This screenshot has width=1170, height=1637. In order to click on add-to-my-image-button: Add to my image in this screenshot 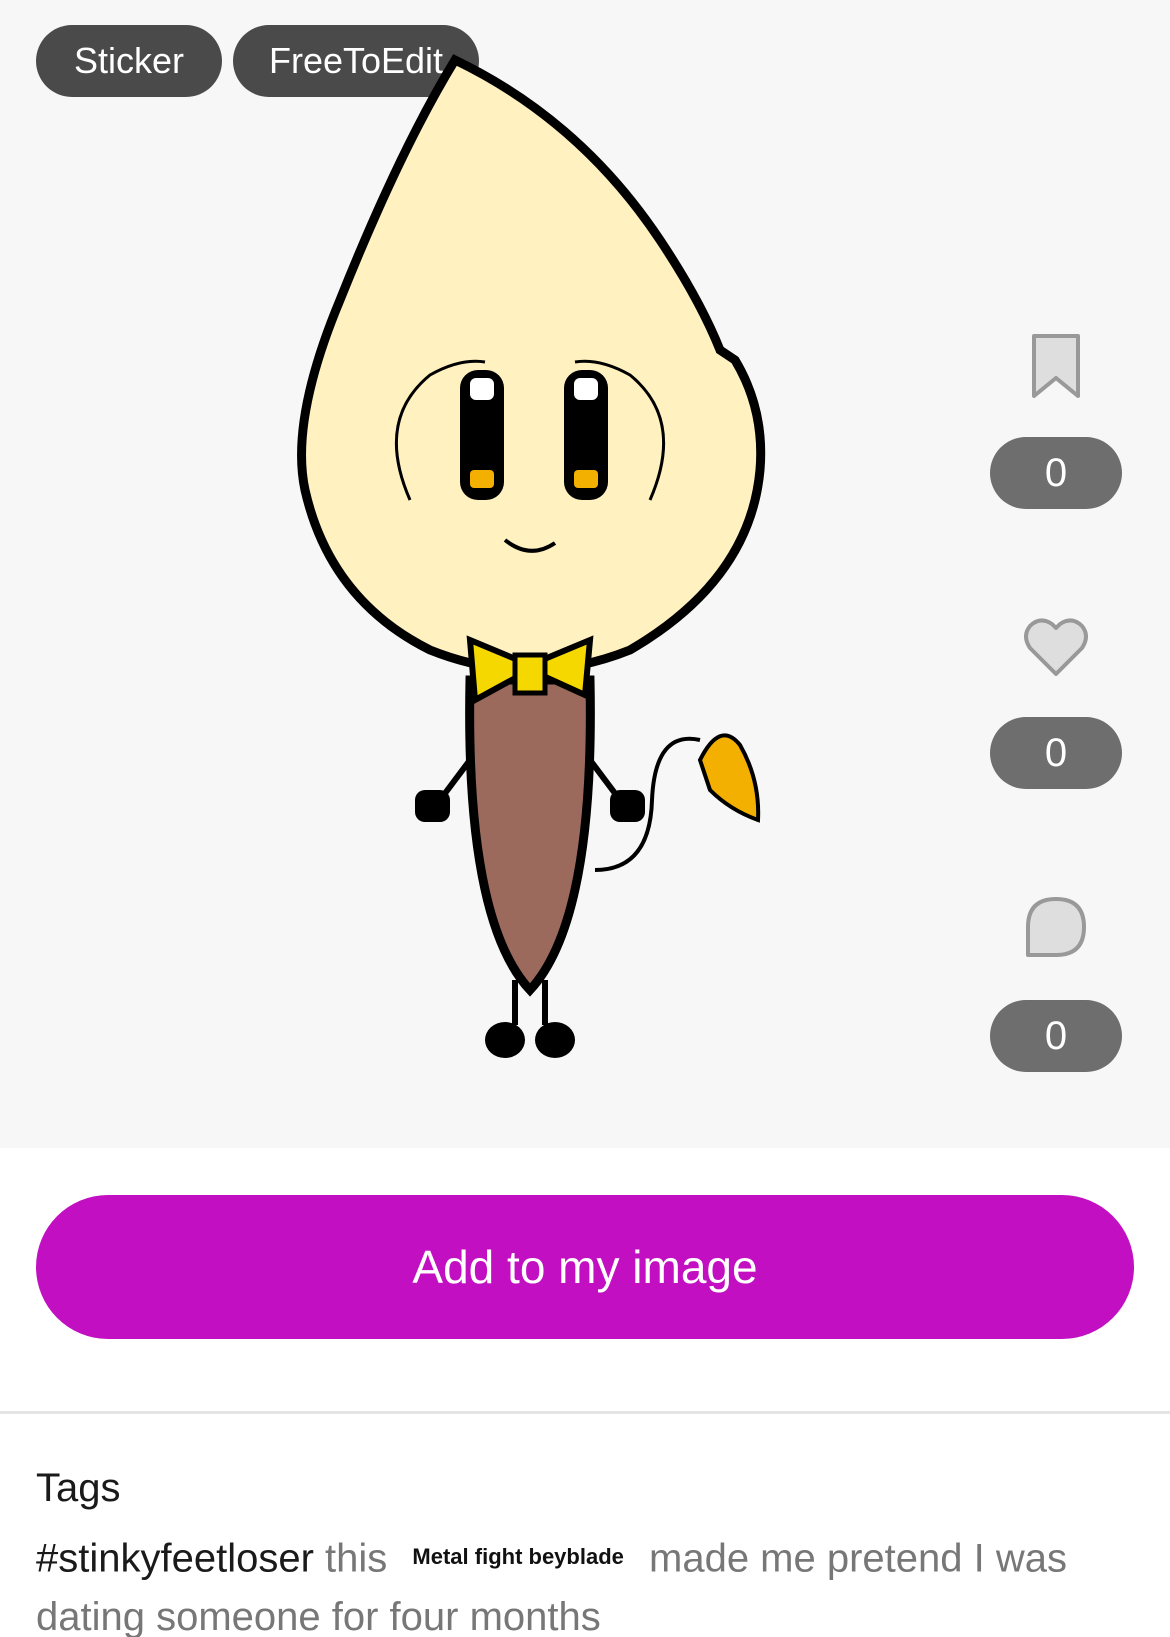, I will do `click(585, 1267)`.